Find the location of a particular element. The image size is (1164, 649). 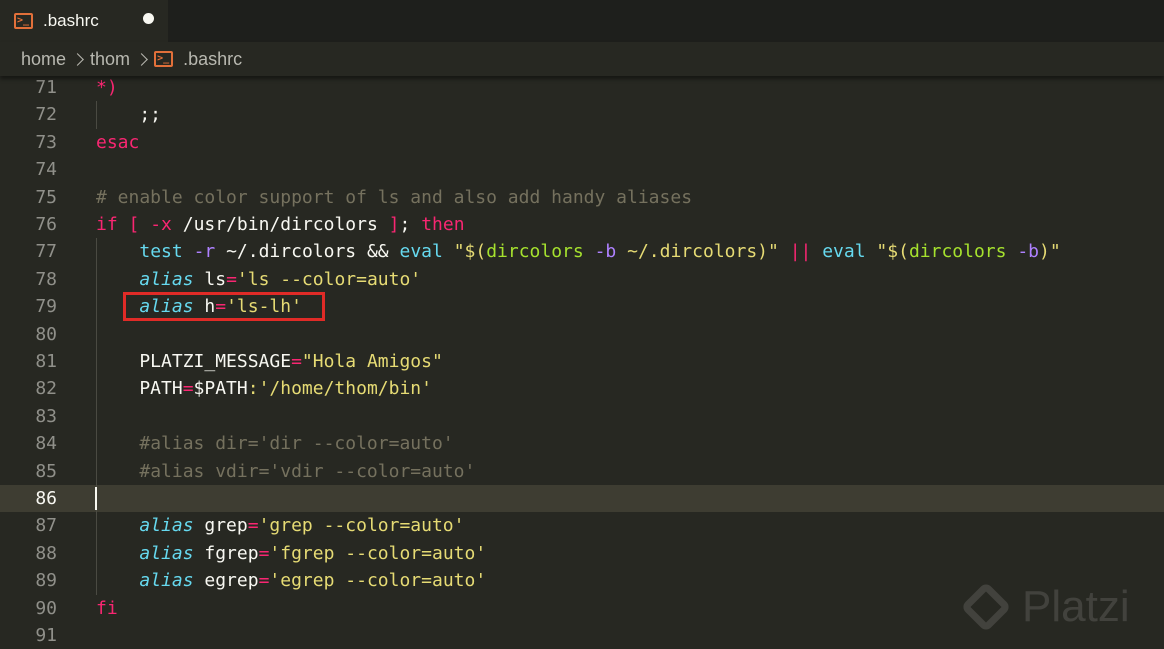

code-token: ; is located at coordinates (410, 224).